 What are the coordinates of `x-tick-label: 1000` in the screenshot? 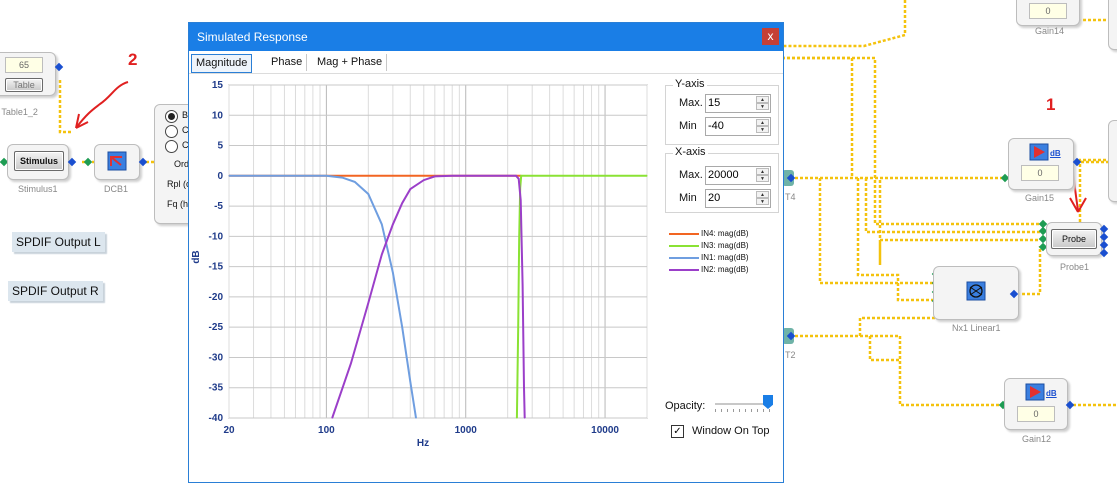 It's located at (466, 430).